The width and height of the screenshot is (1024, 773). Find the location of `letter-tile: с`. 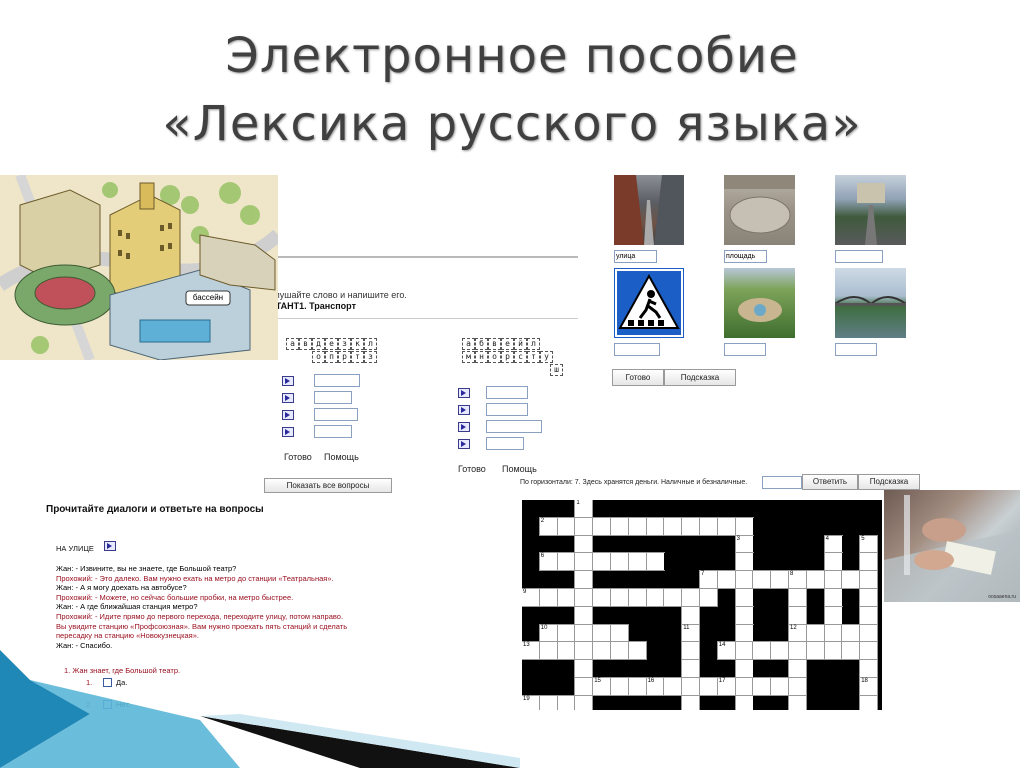

letter-tile: с is located at coordinates (520, 357).